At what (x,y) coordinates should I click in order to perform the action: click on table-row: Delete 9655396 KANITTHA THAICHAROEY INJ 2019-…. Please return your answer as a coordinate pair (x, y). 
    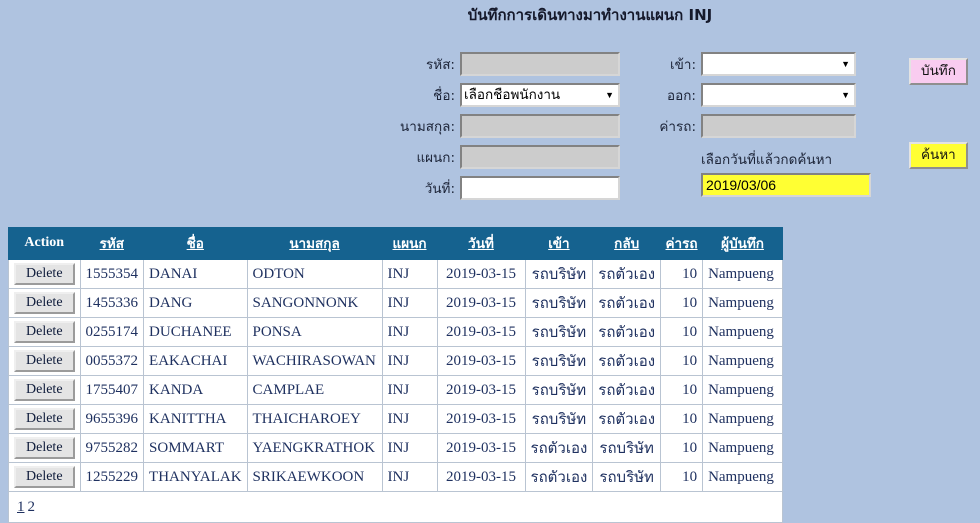
    Looking at the image, I should click on (396, 419).